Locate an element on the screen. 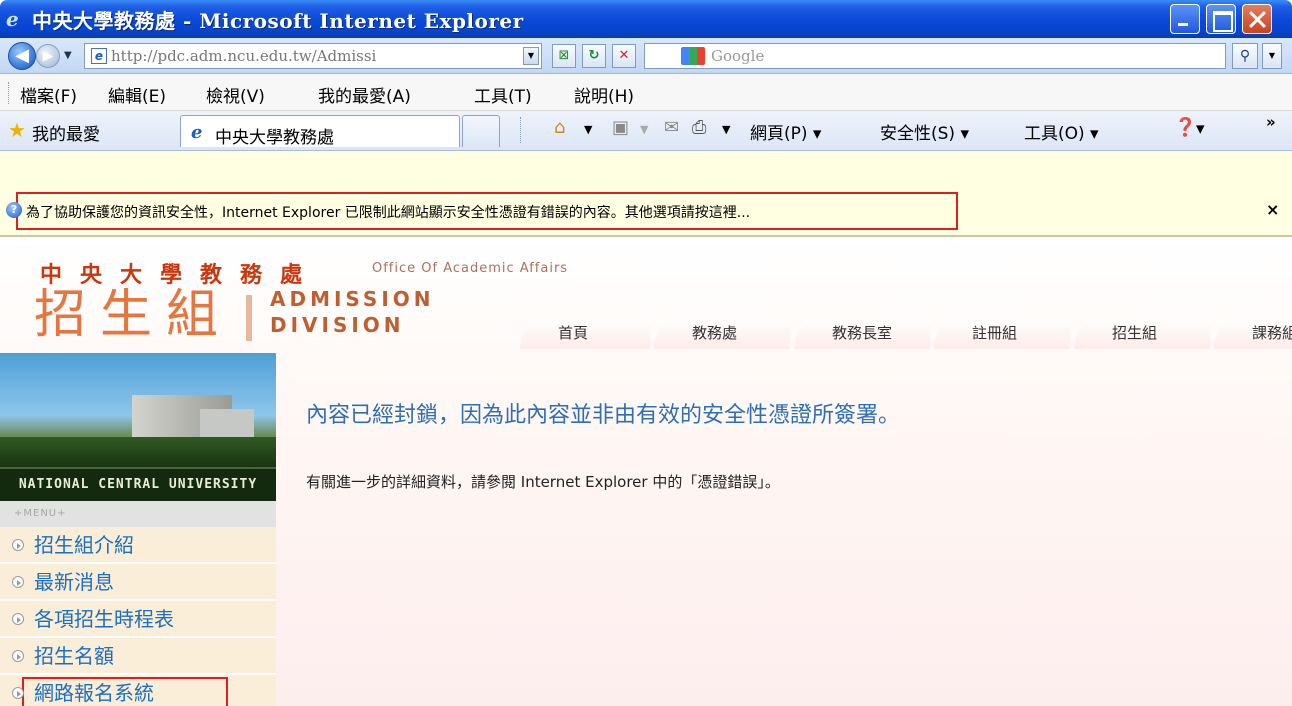  search-dropdown-icon: ▼ is located at coordinates (1272, 56).